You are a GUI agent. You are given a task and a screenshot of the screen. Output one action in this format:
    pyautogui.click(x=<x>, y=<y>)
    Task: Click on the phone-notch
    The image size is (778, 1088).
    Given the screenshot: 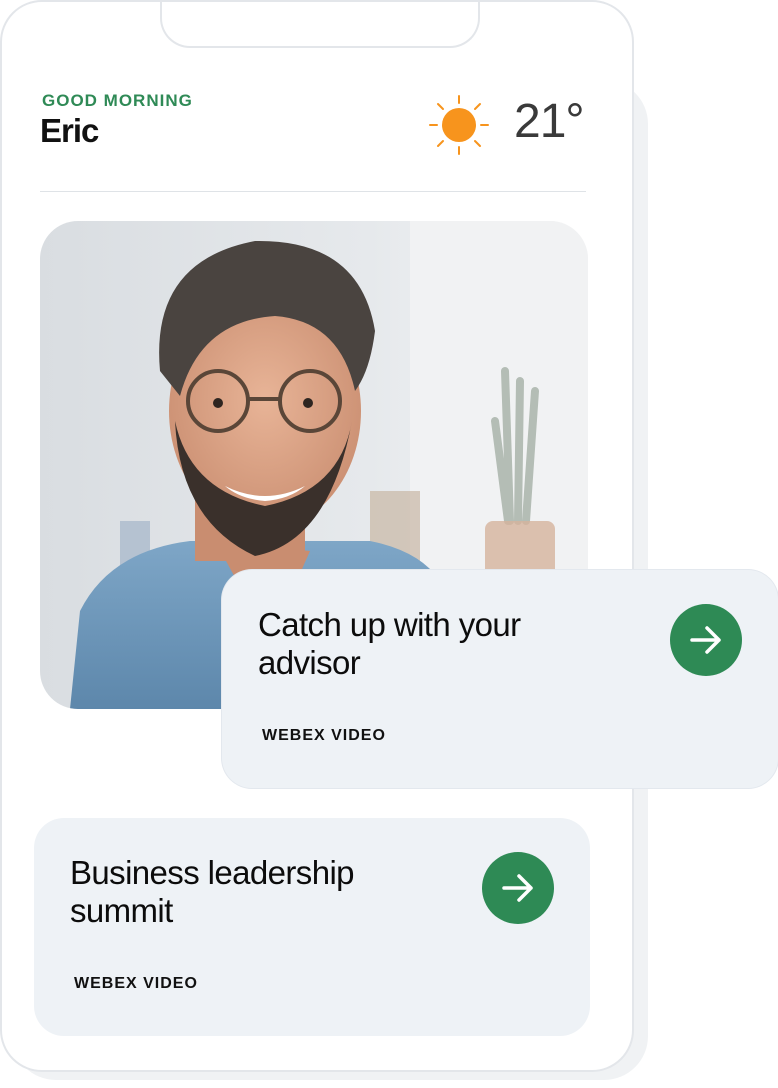 What is the action you would take?
    pyautogui.click(x=320, y=25)
    